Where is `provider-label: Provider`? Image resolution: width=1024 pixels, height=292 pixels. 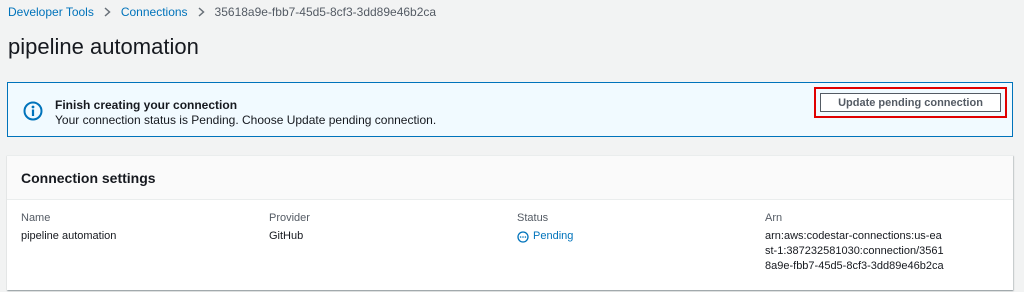
provider-label: Provider is located at coordinates (289, 218).